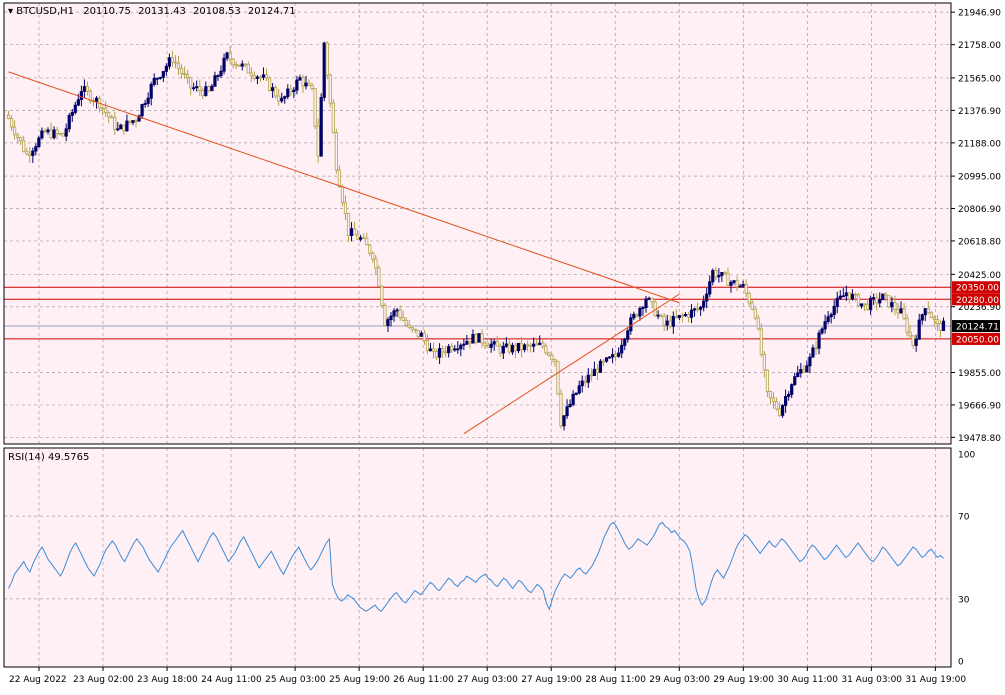 This screenshot has width=1005, height=695. Describe the element at coordinates (487, 680) in the screenshot. I see `x-tick-label: 27 Aug 03:00` at that location.